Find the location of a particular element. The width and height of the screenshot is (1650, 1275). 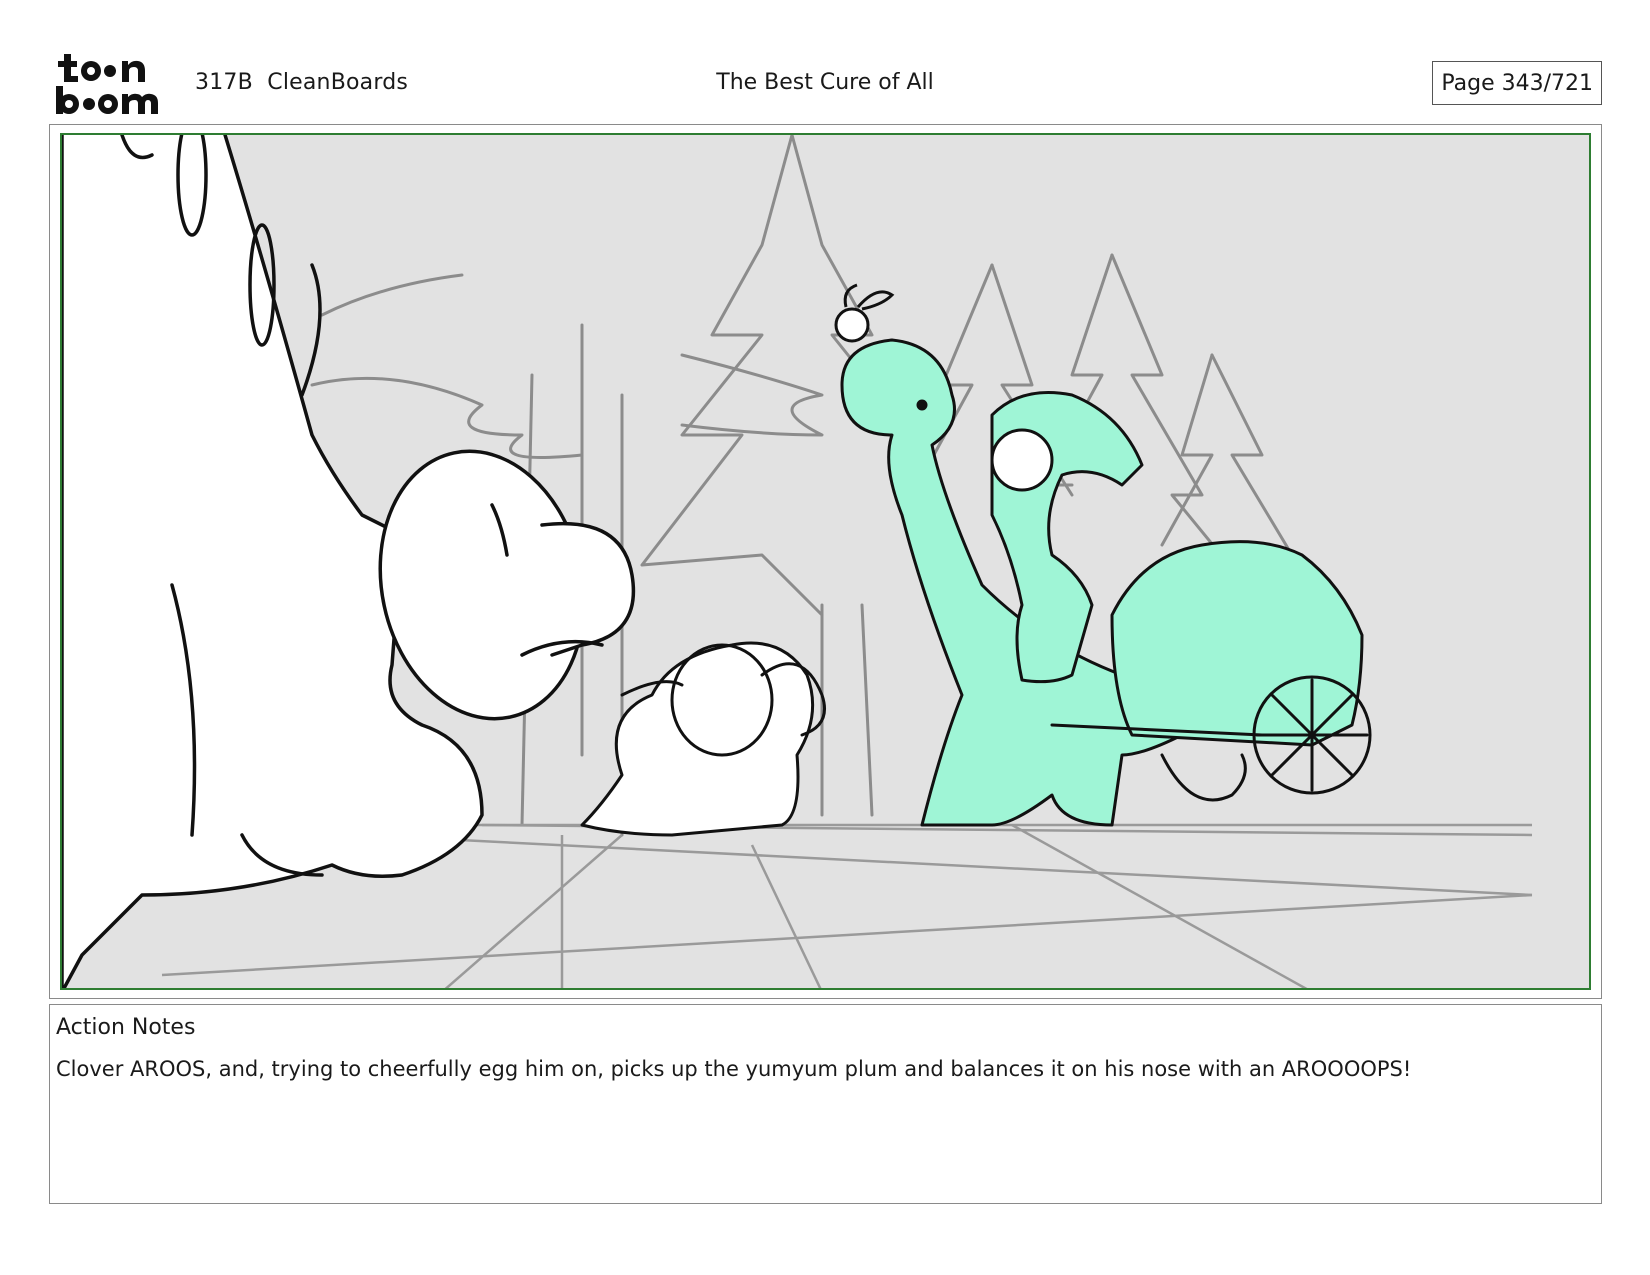

yumyum-plum is located at coordinates (864, 313).